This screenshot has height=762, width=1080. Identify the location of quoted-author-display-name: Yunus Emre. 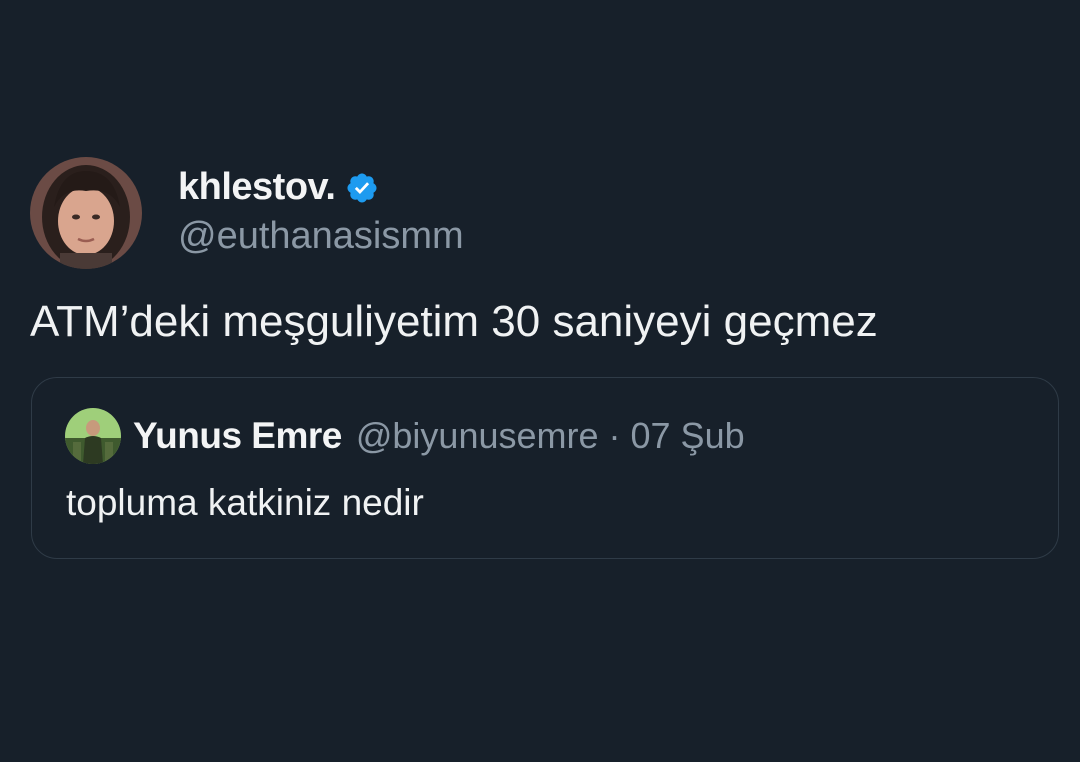
(237, 436).